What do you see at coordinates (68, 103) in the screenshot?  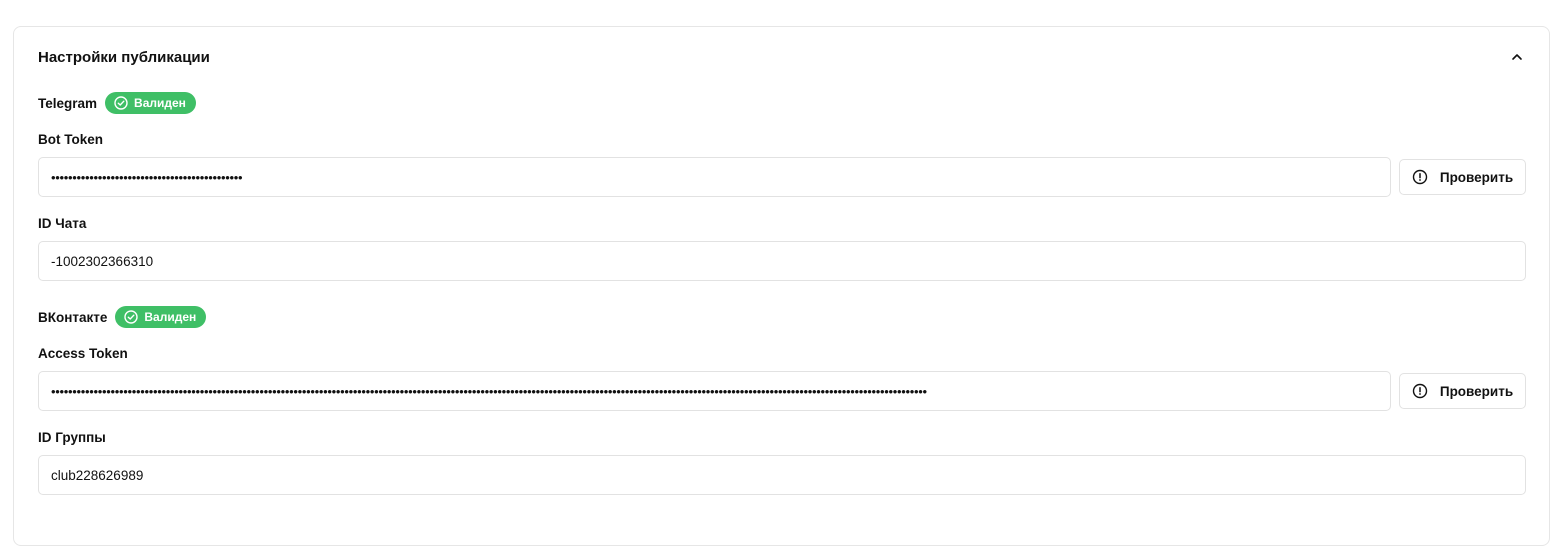 I see `telegram-name: Telegram` at bounding box center [68, 103].